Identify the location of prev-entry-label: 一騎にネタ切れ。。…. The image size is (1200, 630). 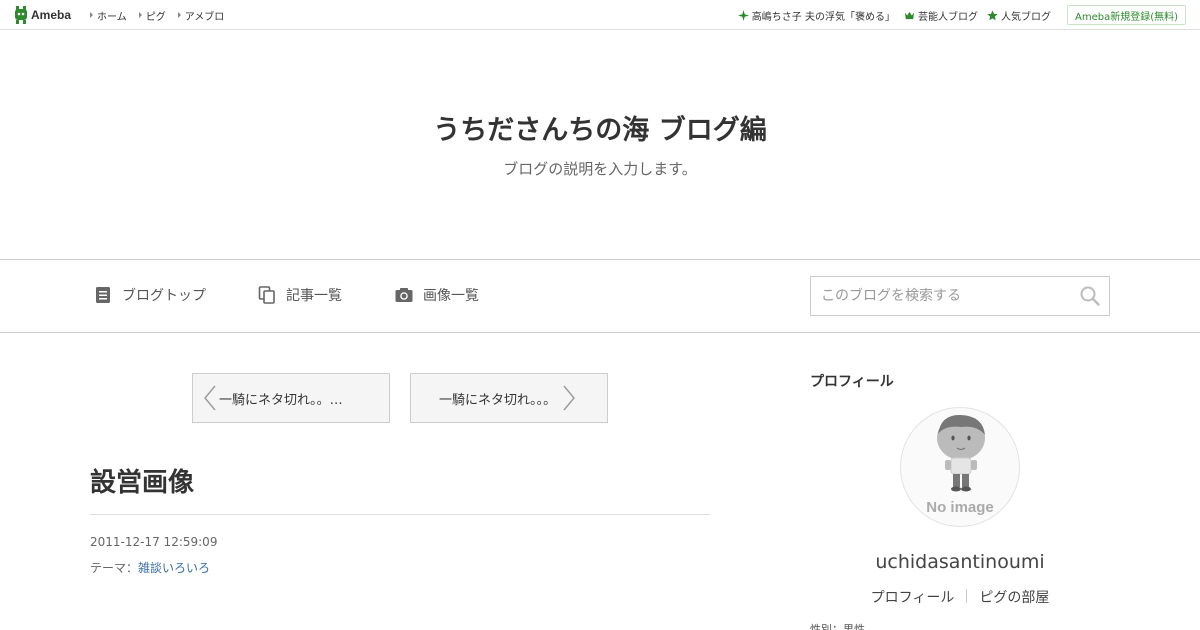
(281, 400).